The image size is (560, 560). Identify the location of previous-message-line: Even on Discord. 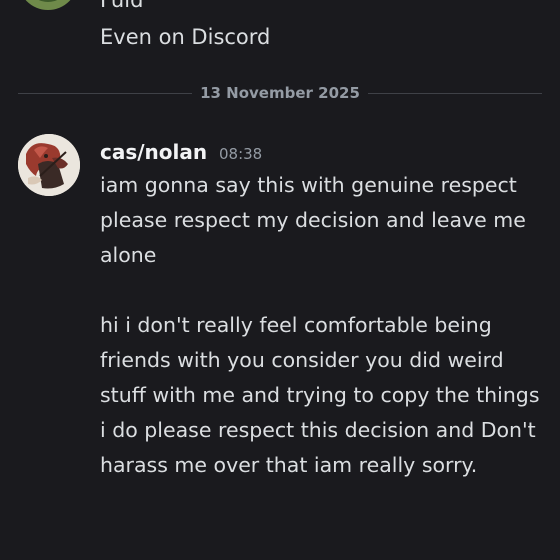
(185, 37).